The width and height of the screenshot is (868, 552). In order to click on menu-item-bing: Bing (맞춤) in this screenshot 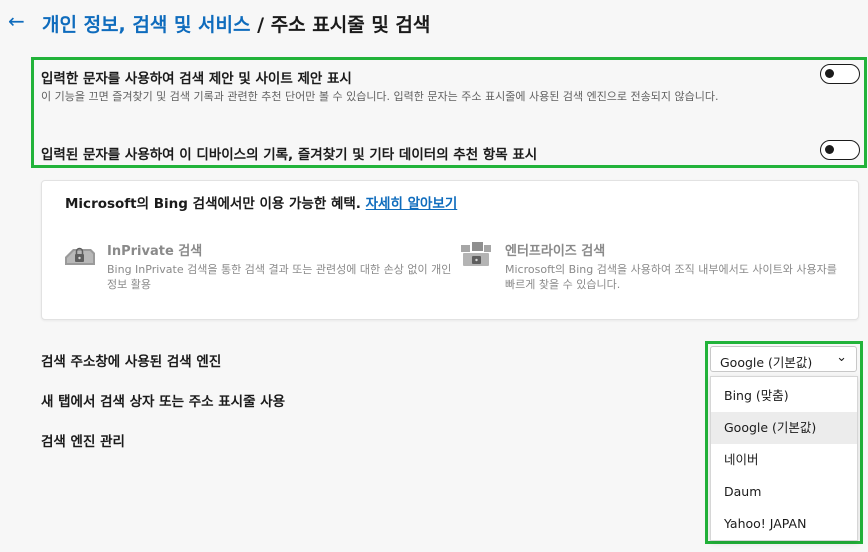, I will do `click(784, 396)`.